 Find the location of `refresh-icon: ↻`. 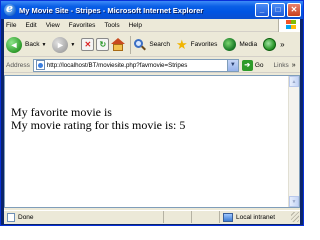

refresh-icon: ↻ is located at coordinates (103, 44).